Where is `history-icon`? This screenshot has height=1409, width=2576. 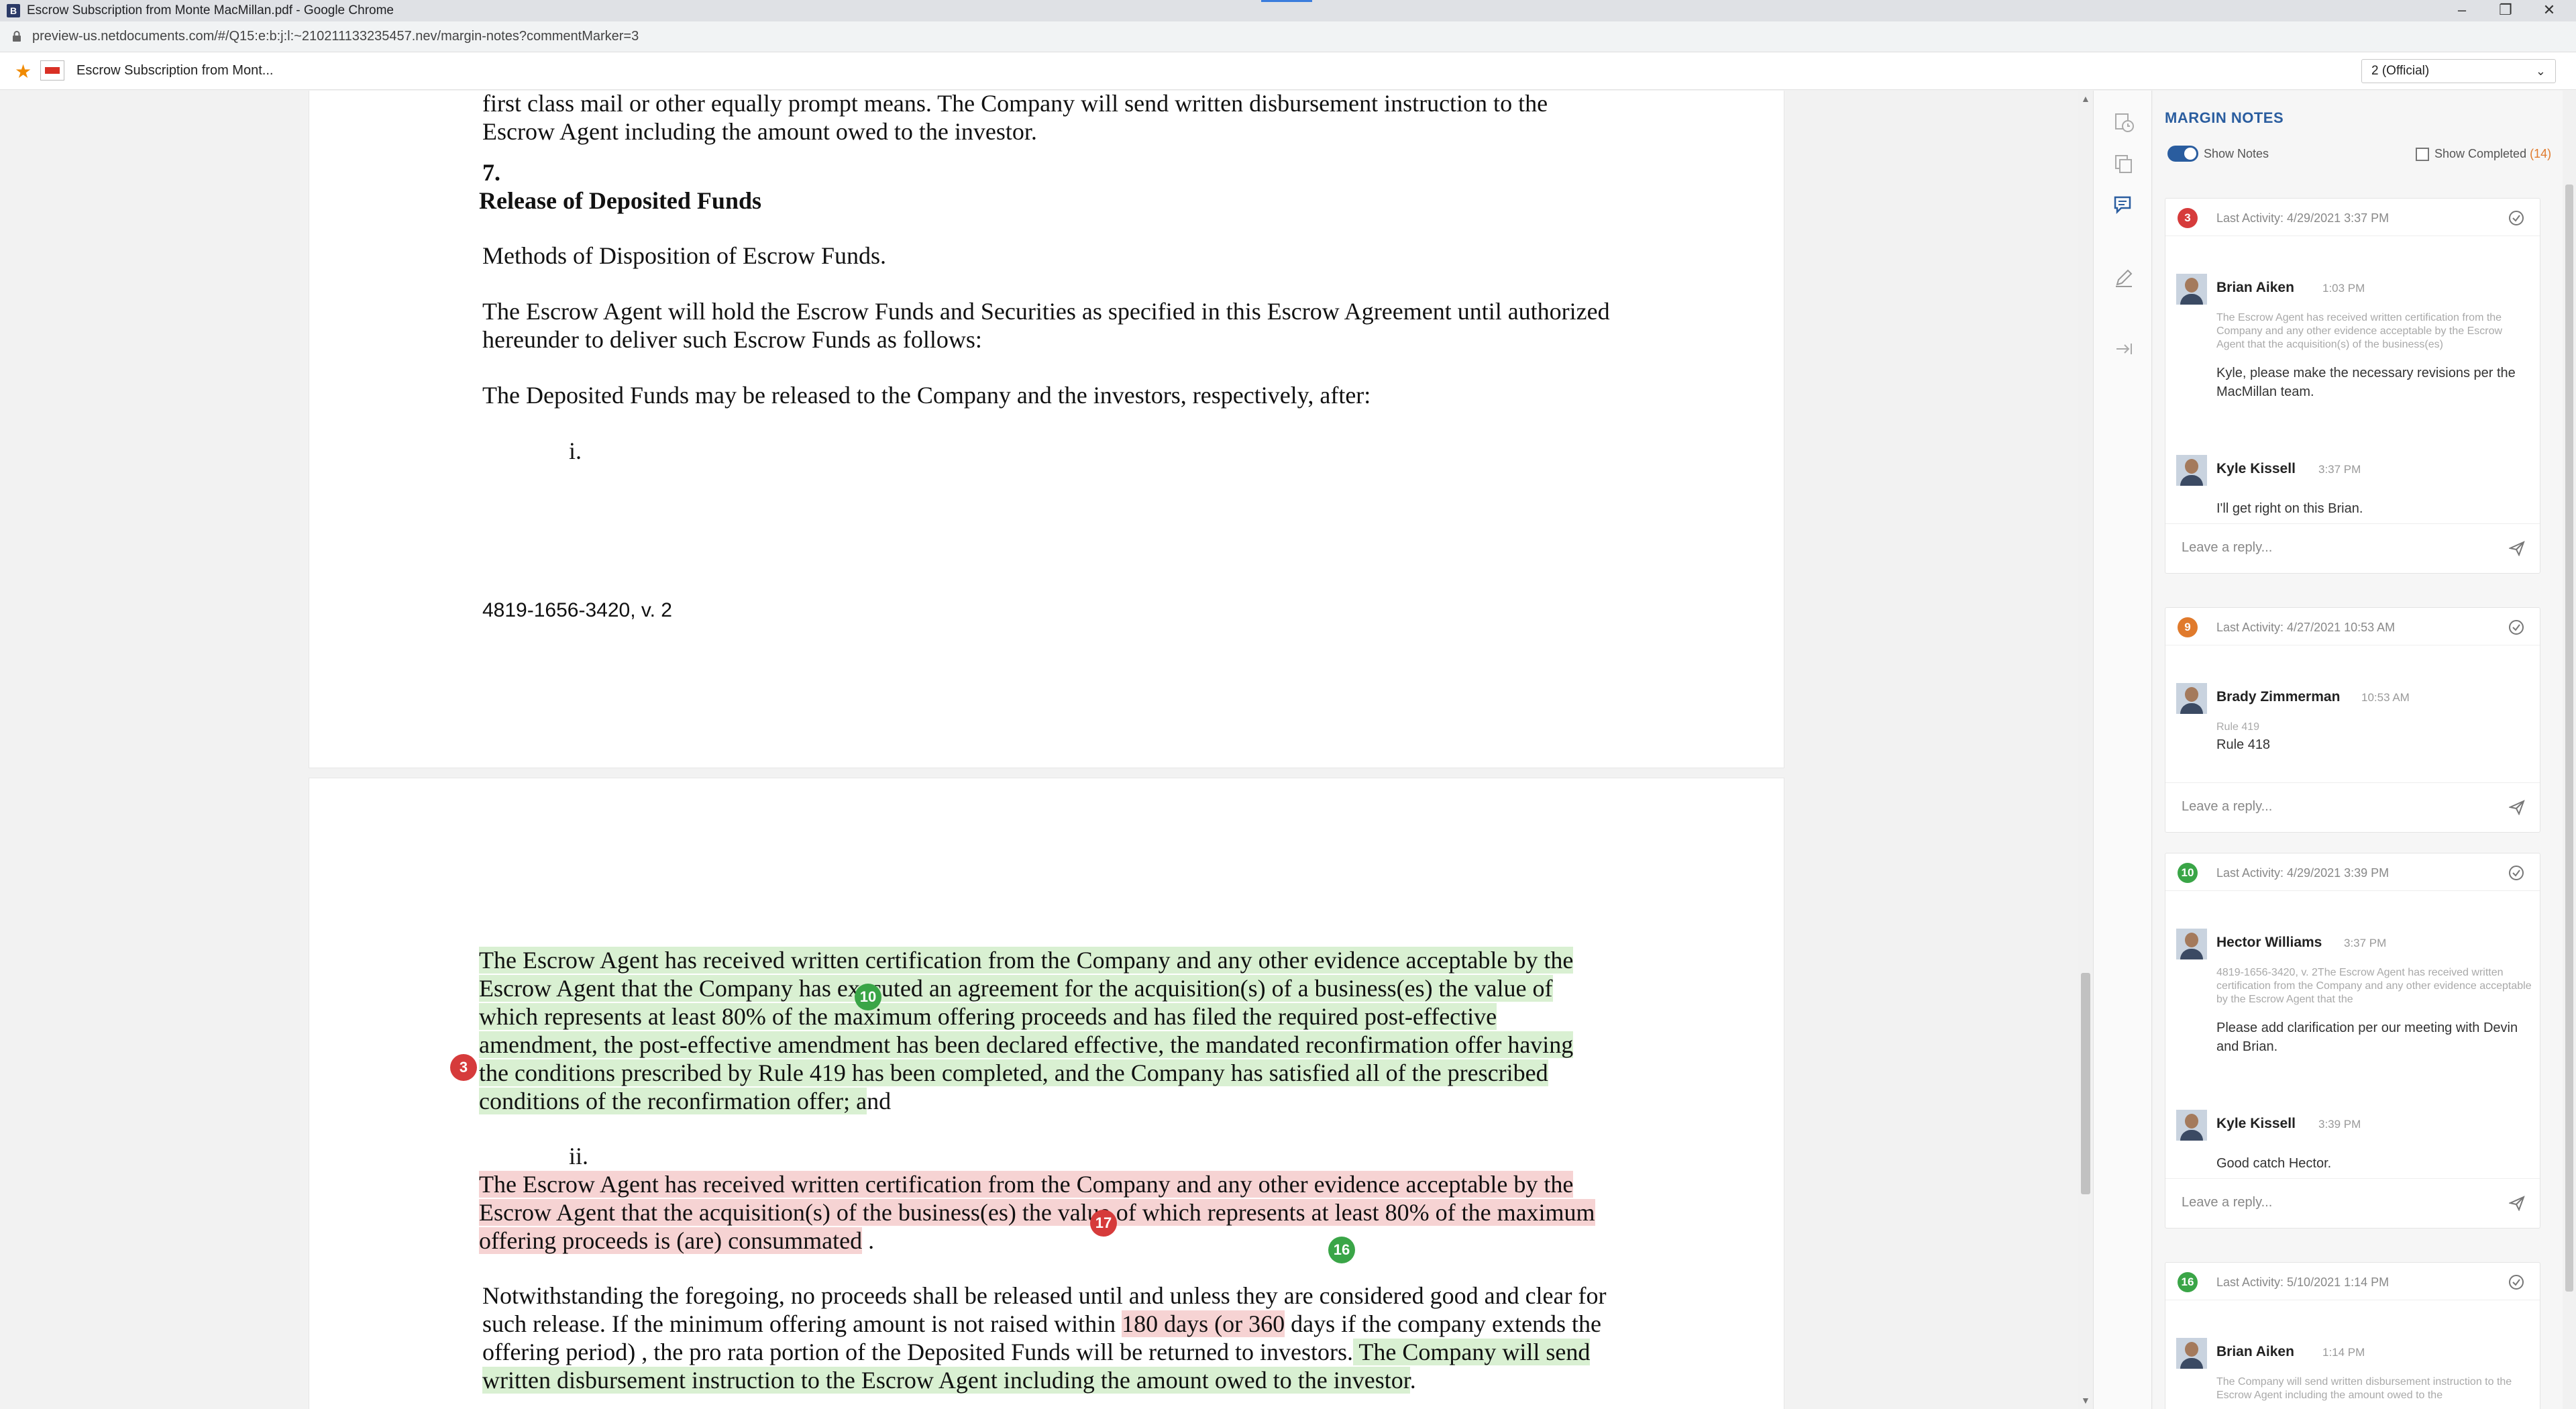 history-icon is located at coordinates (2123, 122).